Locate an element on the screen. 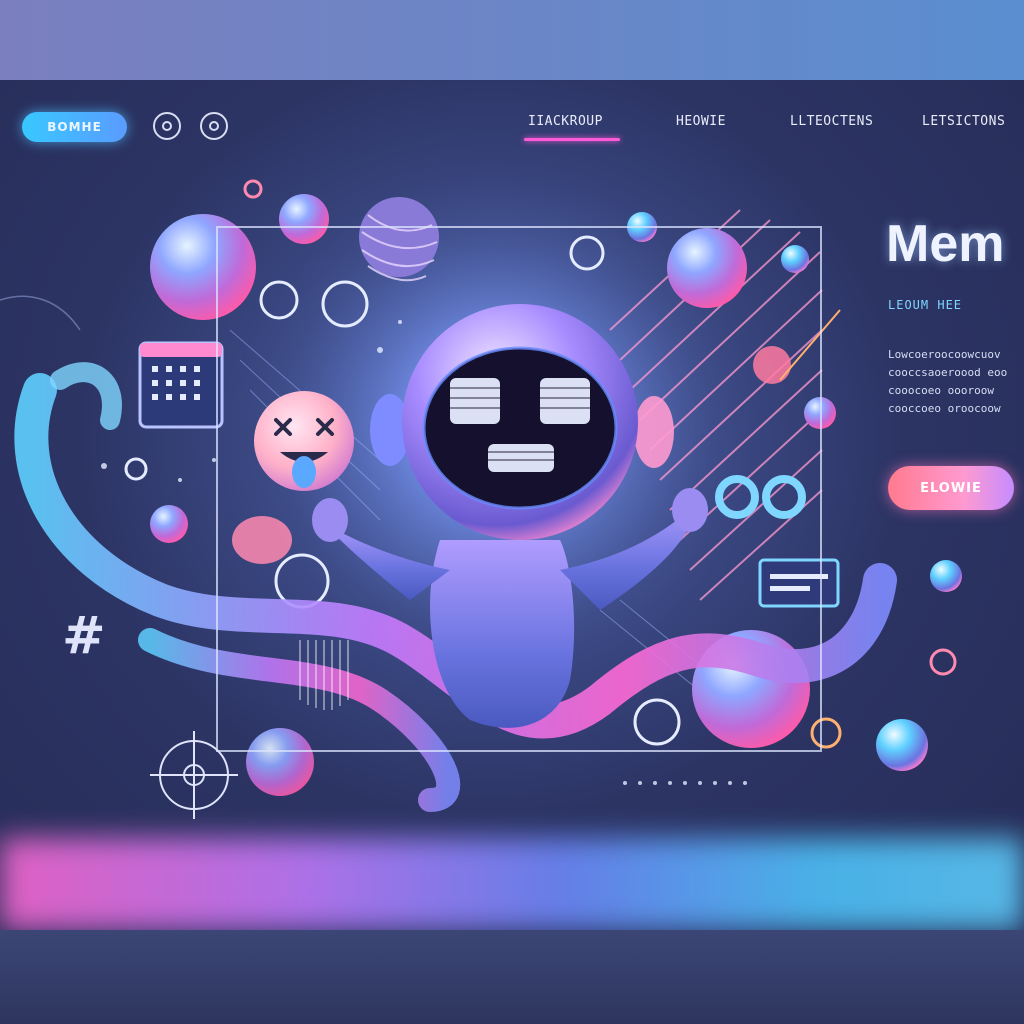  hero-body-line-1: Lowcoeroocoowcuov is located at coordinates (944, 354).